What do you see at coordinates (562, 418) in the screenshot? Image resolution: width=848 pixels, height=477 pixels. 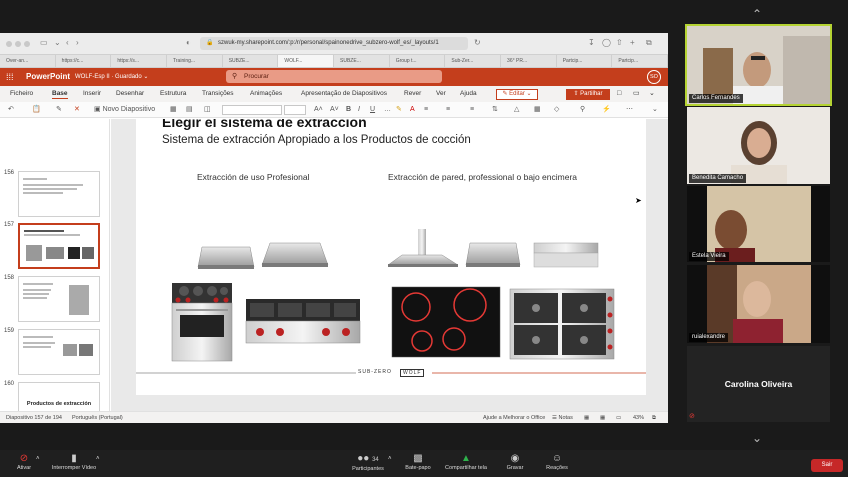 I see `notes-button: ☰ Notas` at bounding box center [562, 418].